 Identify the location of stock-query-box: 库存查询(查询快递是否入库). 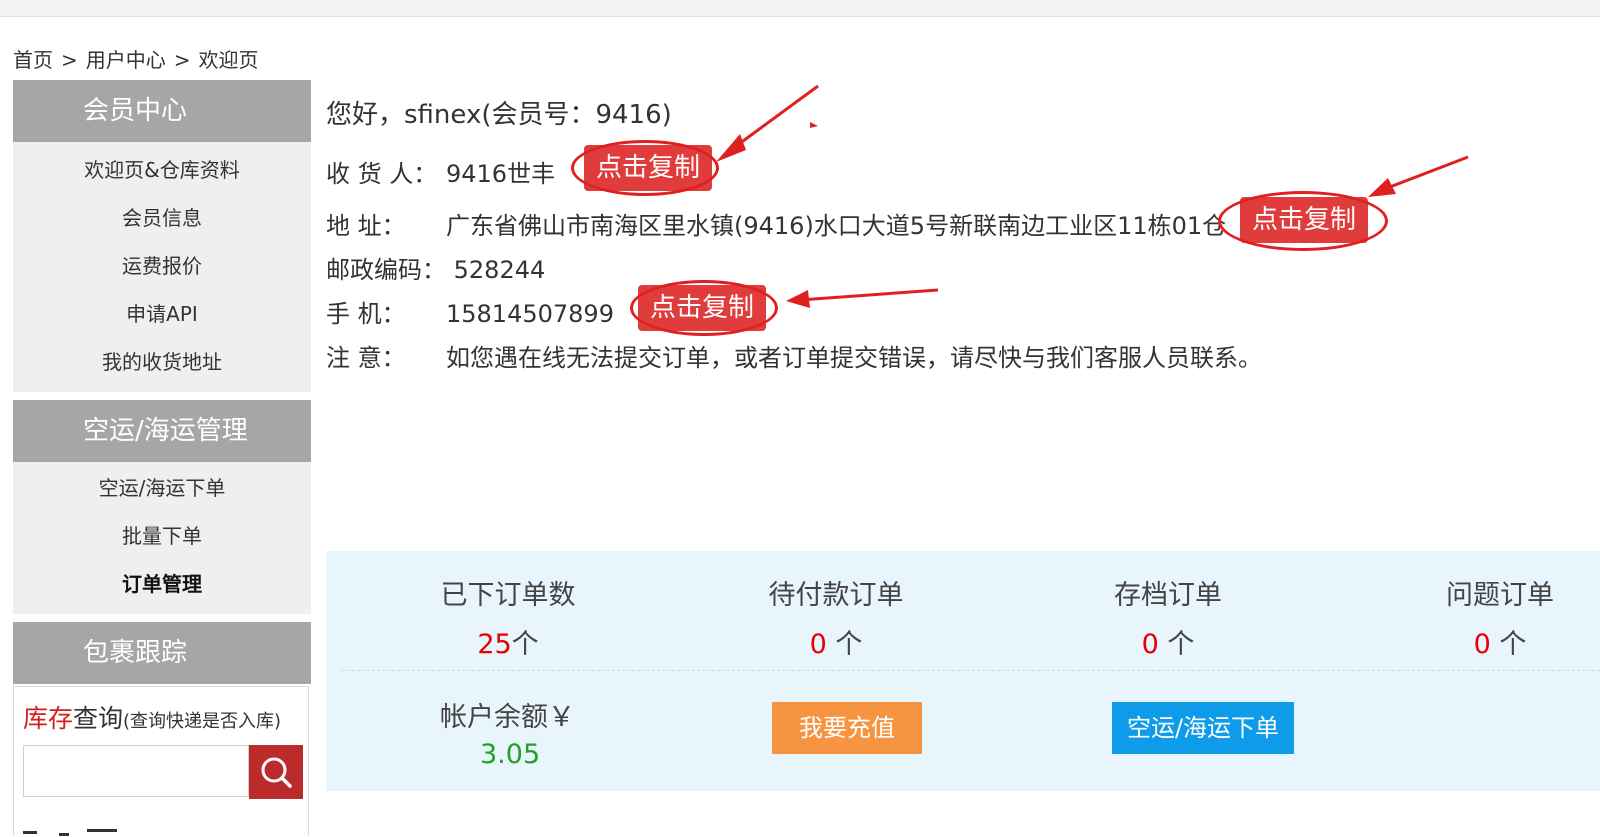
(161, 761).